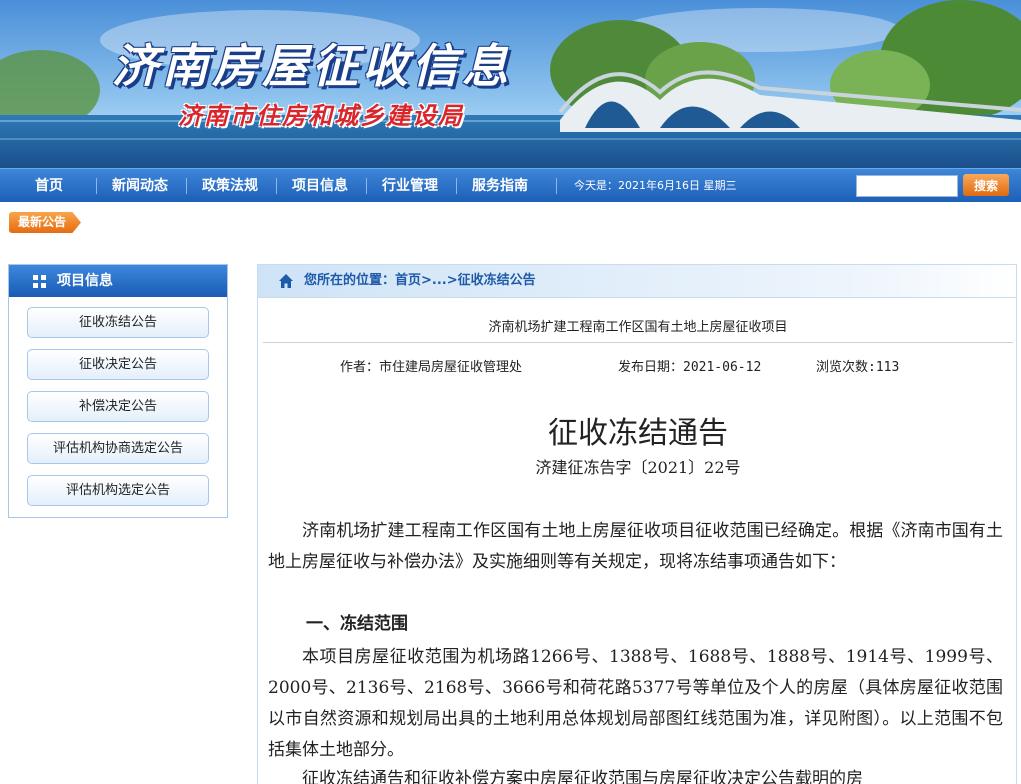 Image resolution: width=1021 pixels, height=784 pixels. Describe the element at coordinates (410, 186) in the screenshot. I see `nav-industry: 行业管理` at that location.